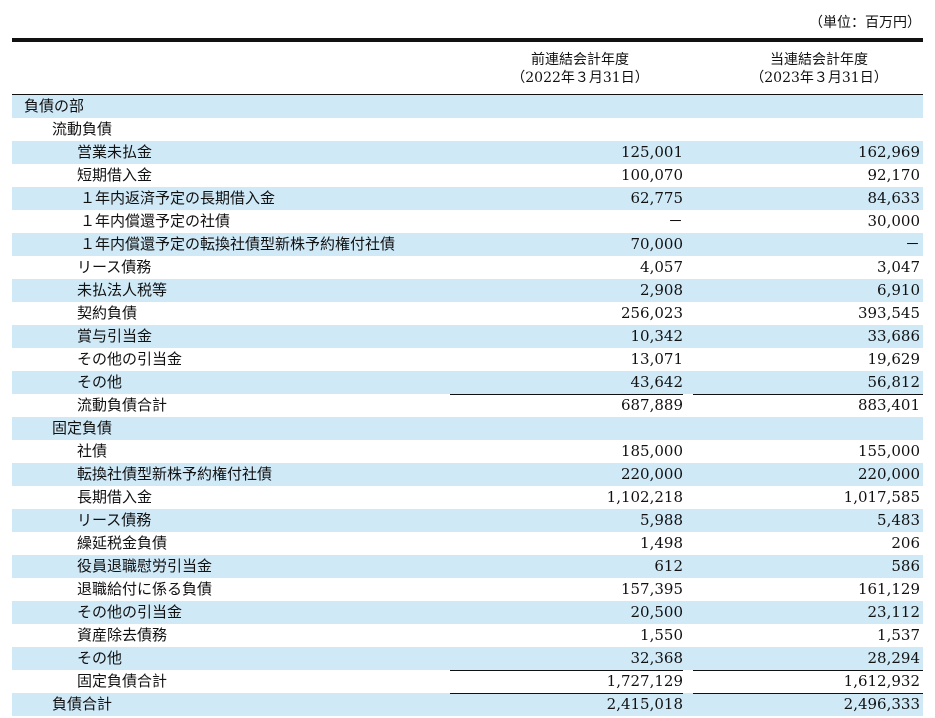  Describe the element at coordinates (888, 451) in the screenshot. I see `current-year-value: 155,000` at that location.